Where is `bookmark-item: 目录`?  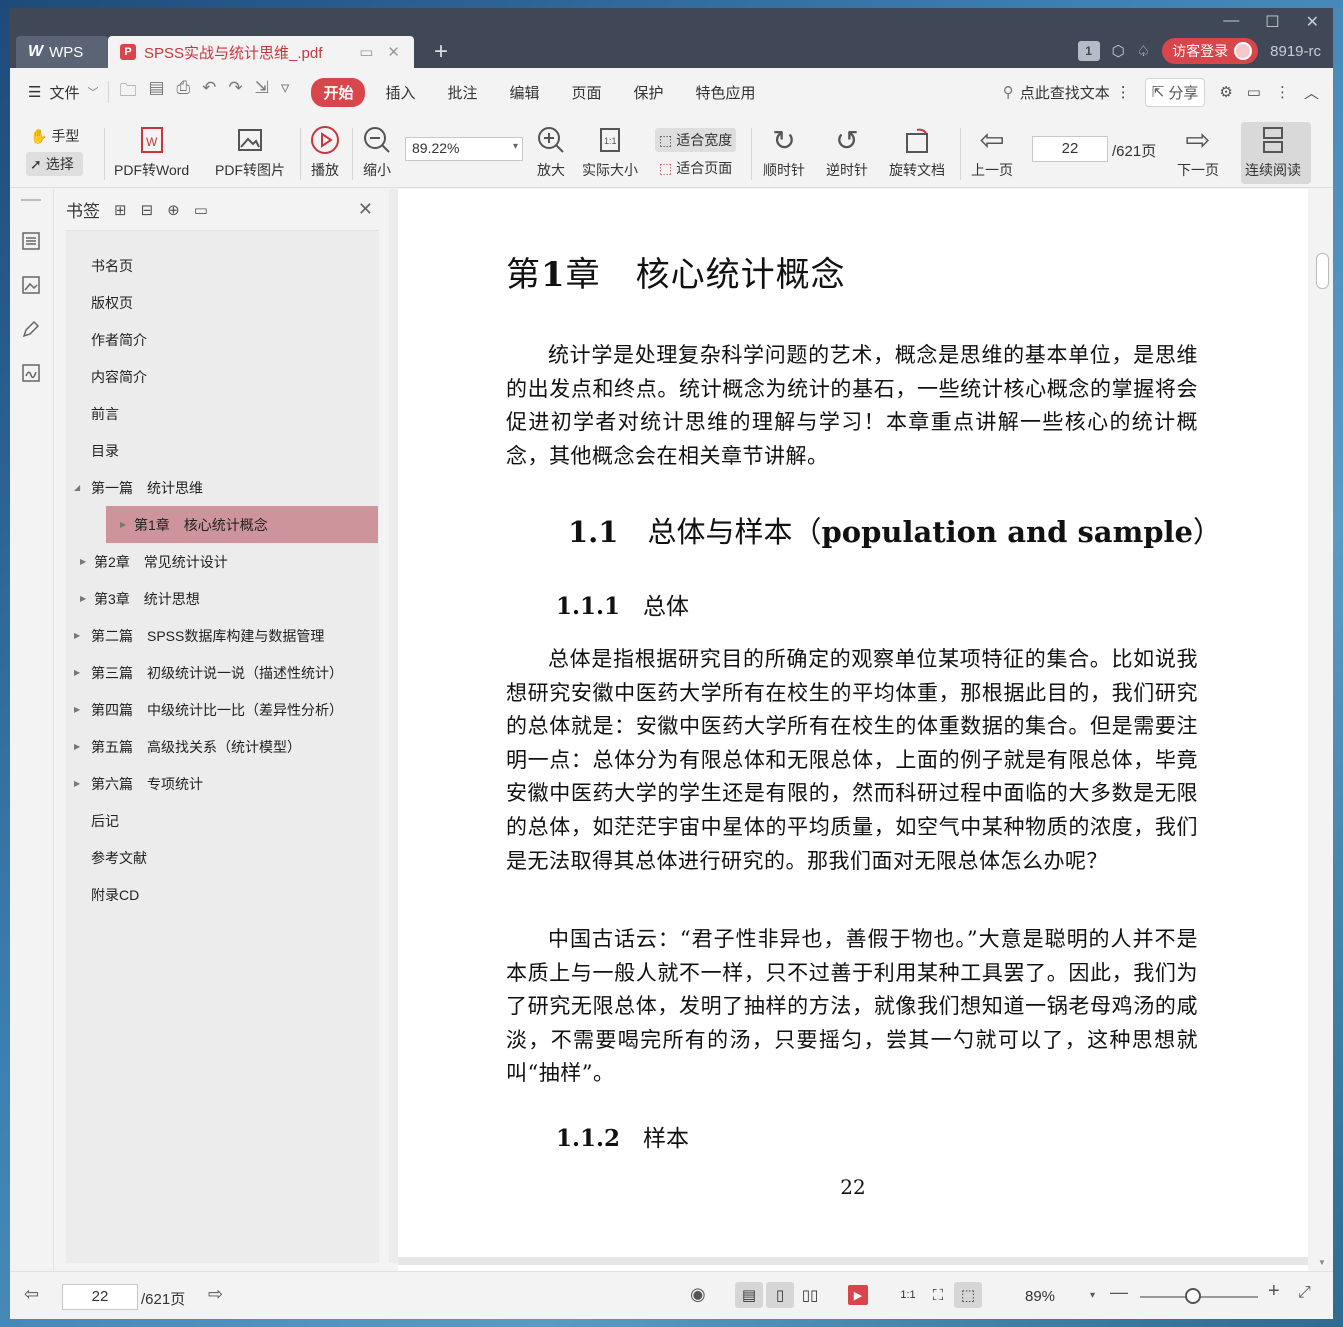 bookmark-item: 目录 is located at coordinates (222, 450).